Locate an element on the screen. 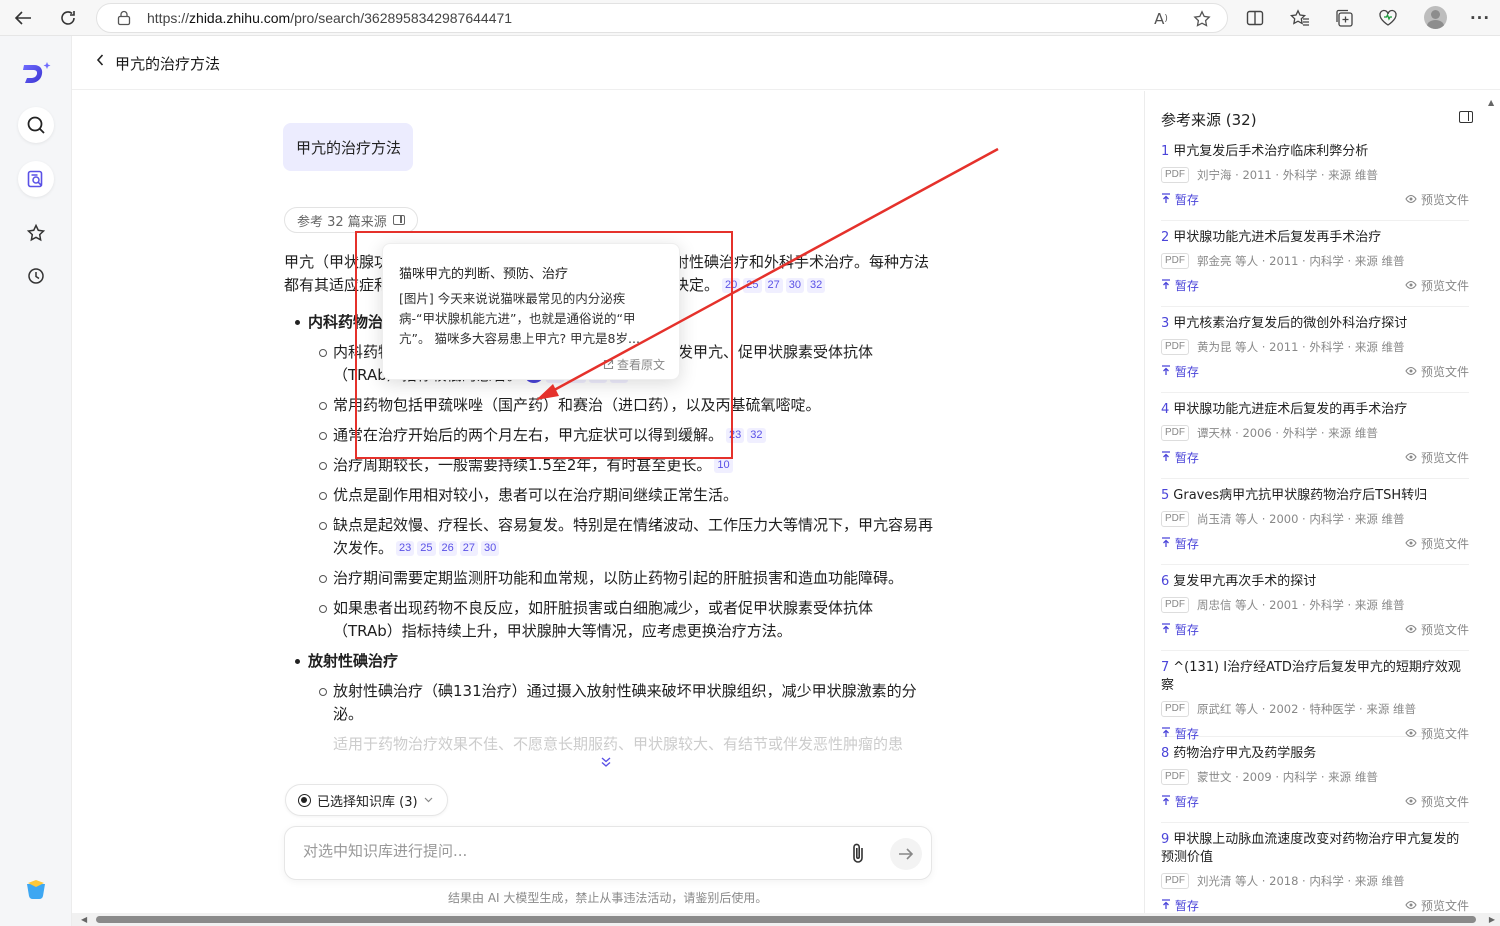  scroll-right-icon: ▶ is located at coordinates (1492, 919).